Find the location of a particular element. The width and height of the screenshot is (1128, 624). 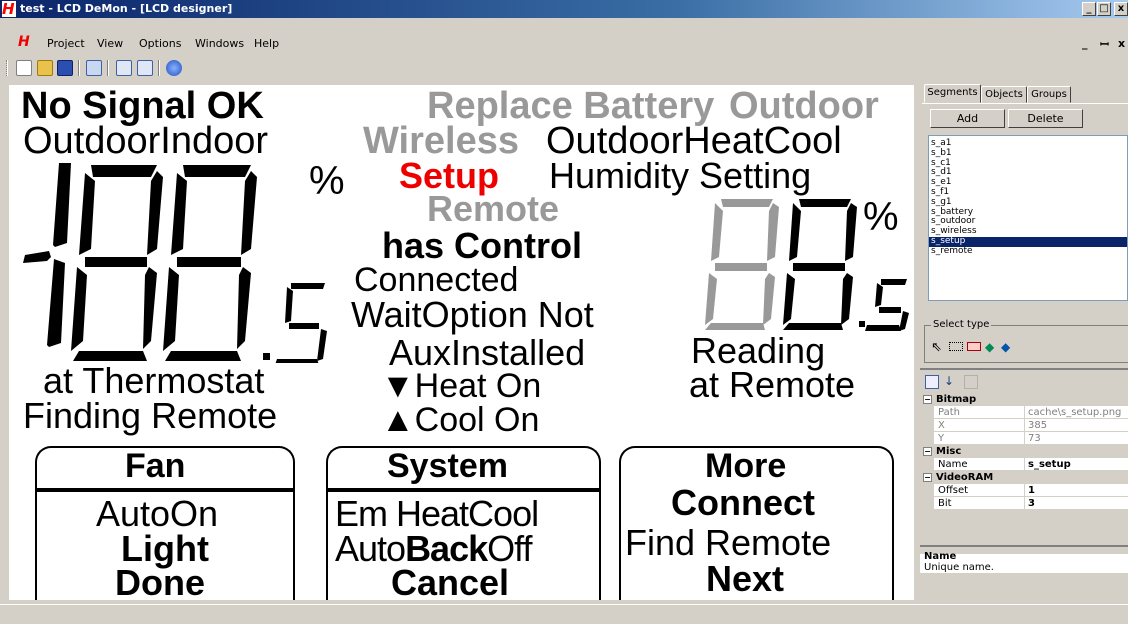

select-type-label: Select type is located at coordinates (961, 324).